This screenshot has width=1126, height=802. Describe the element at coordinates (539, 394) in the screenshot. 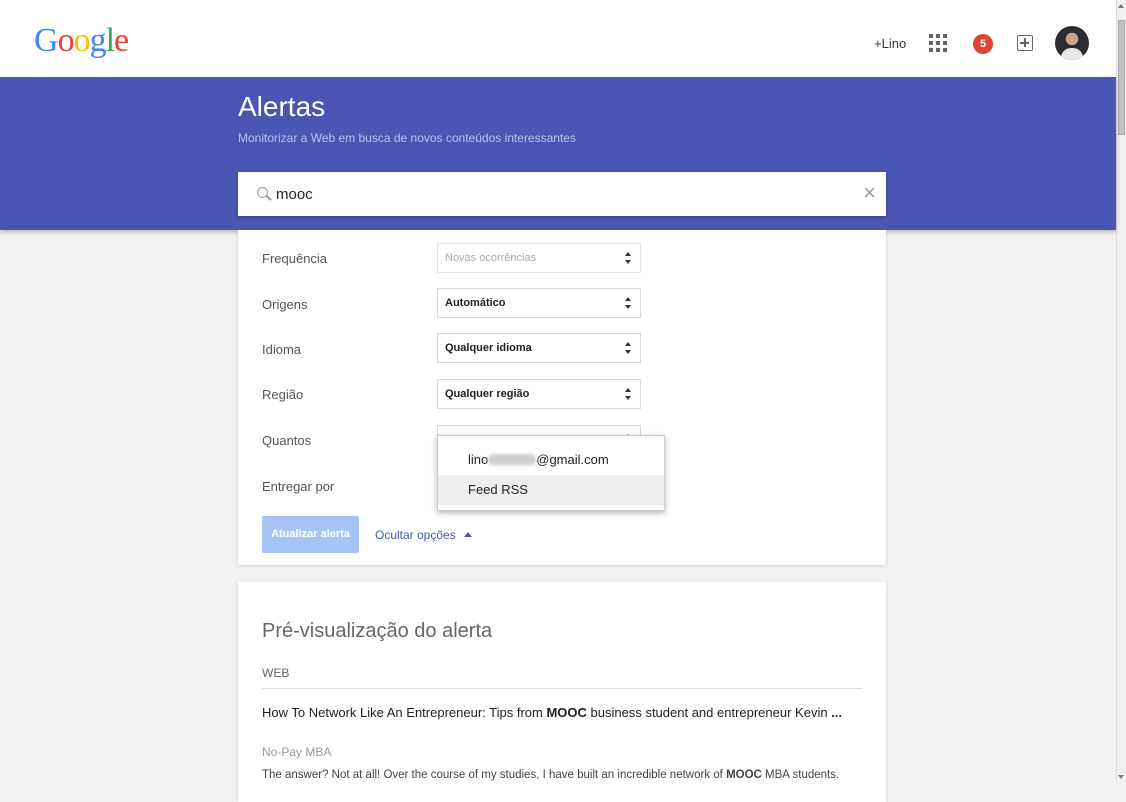

I see `region-select: Qualquer região` at that location.